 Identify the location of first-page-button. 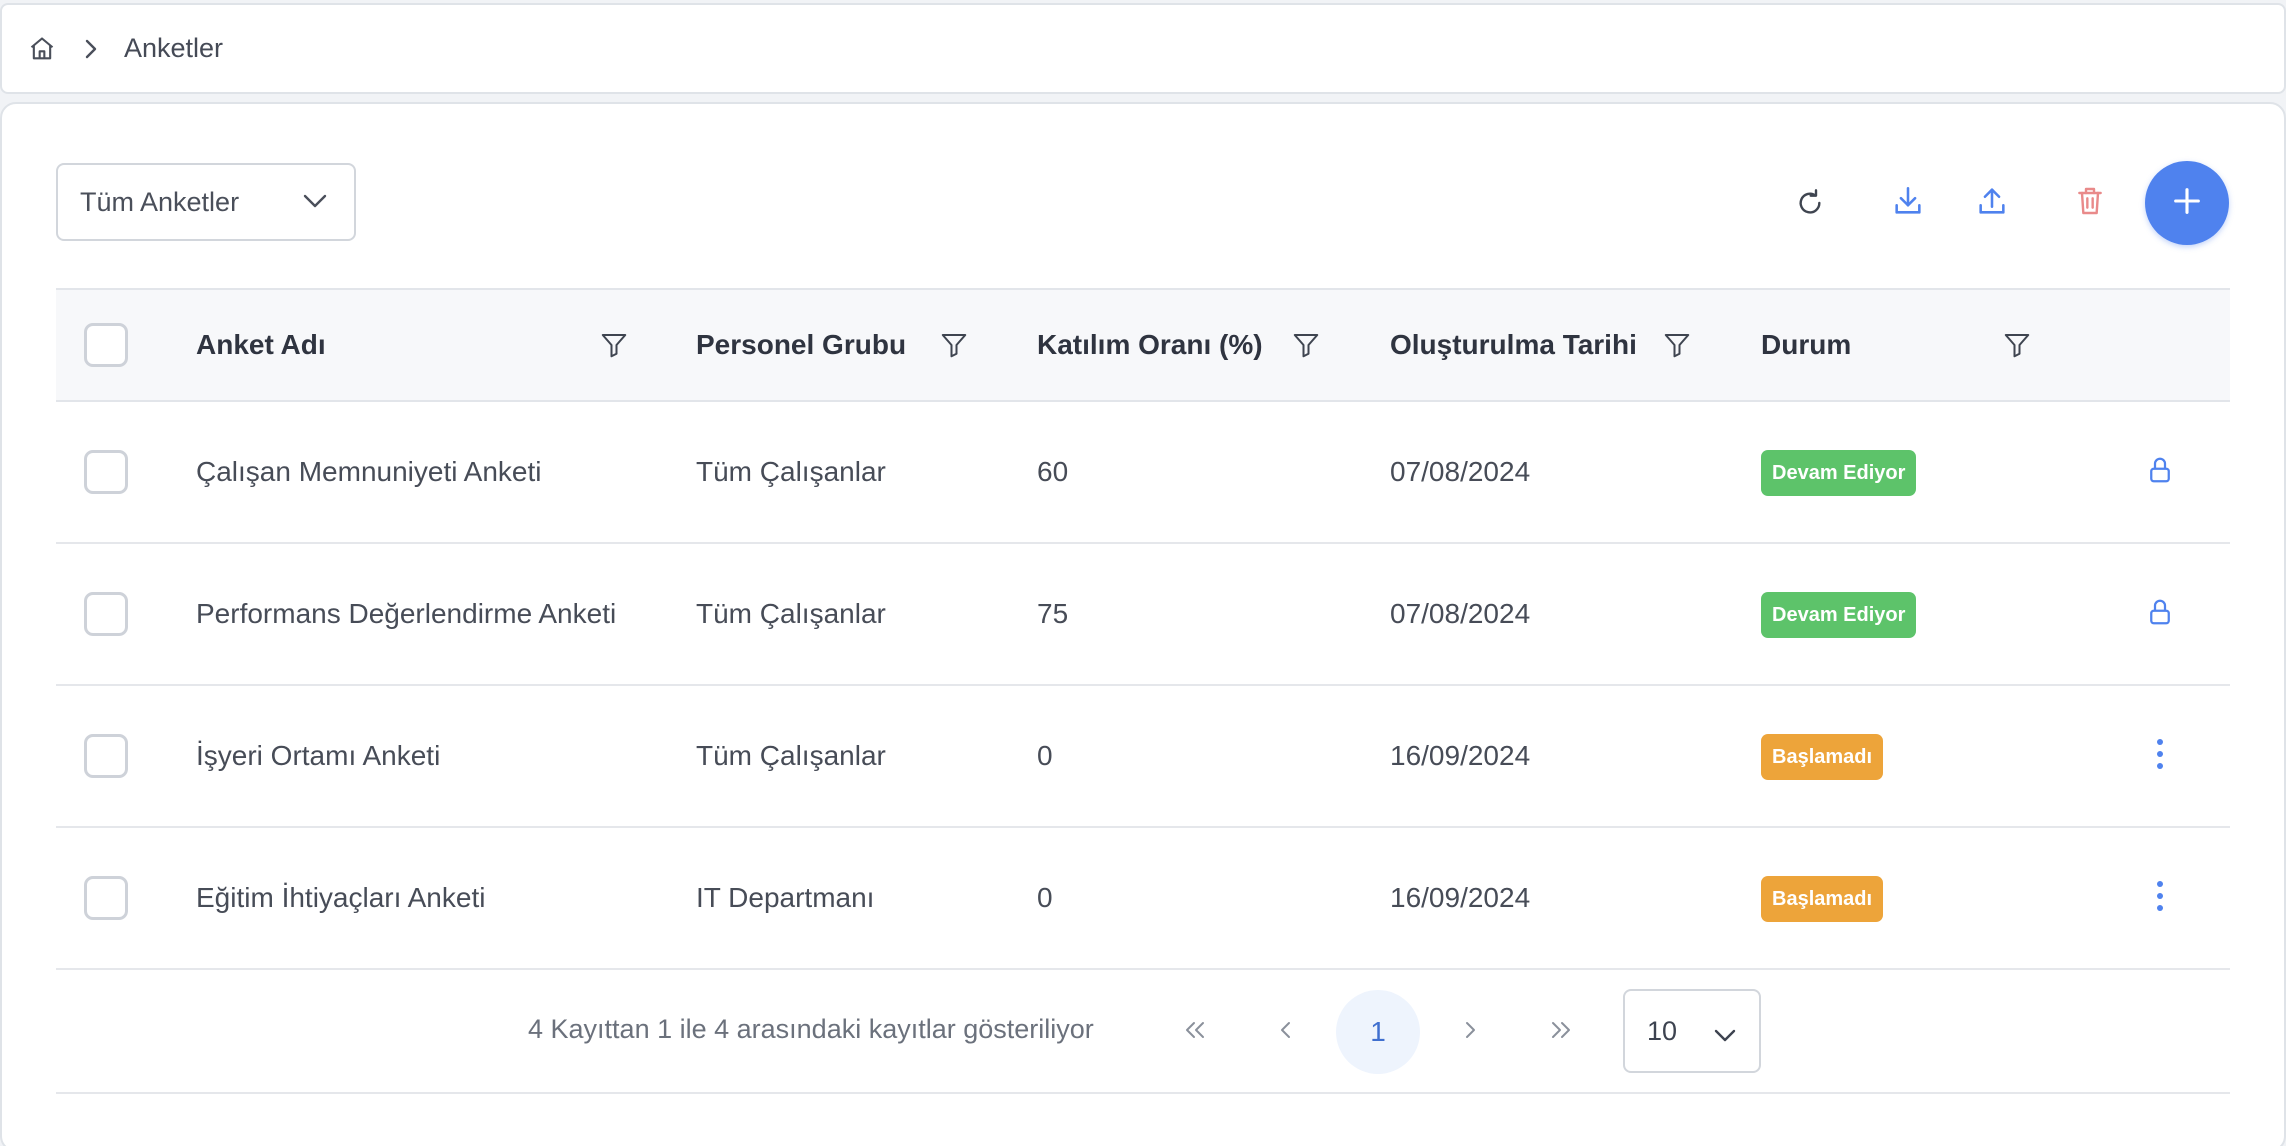
(1195, 1032).